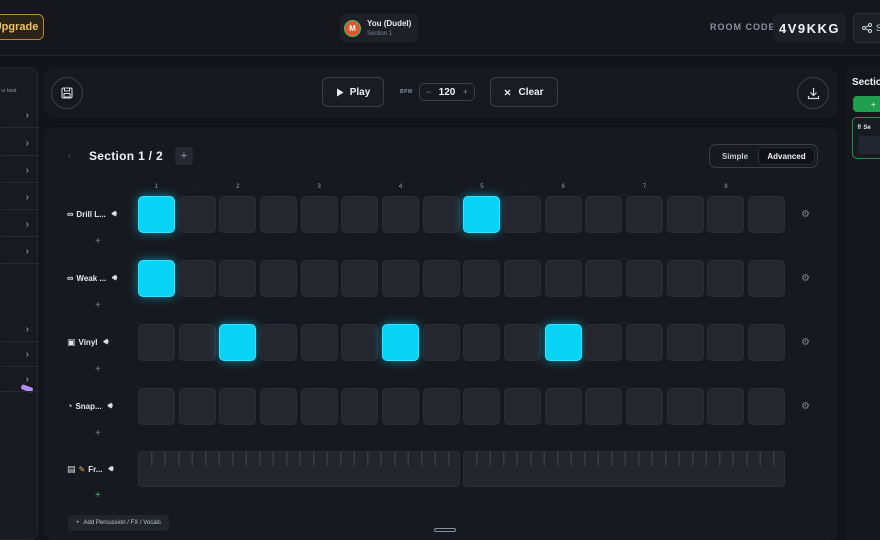 This screenshot has width=880, height=540. Describe the element at coordinates (69, 156) in the screenshot. I see `prev-section-button: ‹` at that location.